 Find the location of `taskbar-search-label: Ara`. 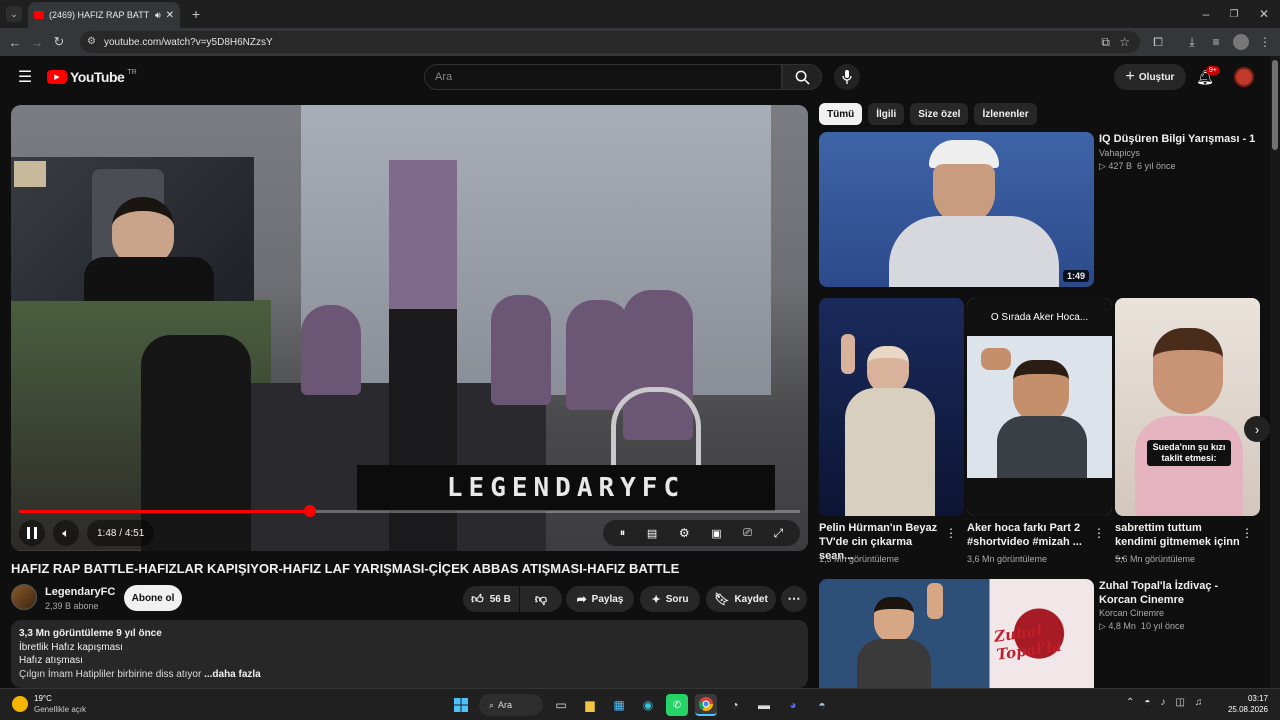

taskbar-search-label: Ara is located at coordinates (505, 705).